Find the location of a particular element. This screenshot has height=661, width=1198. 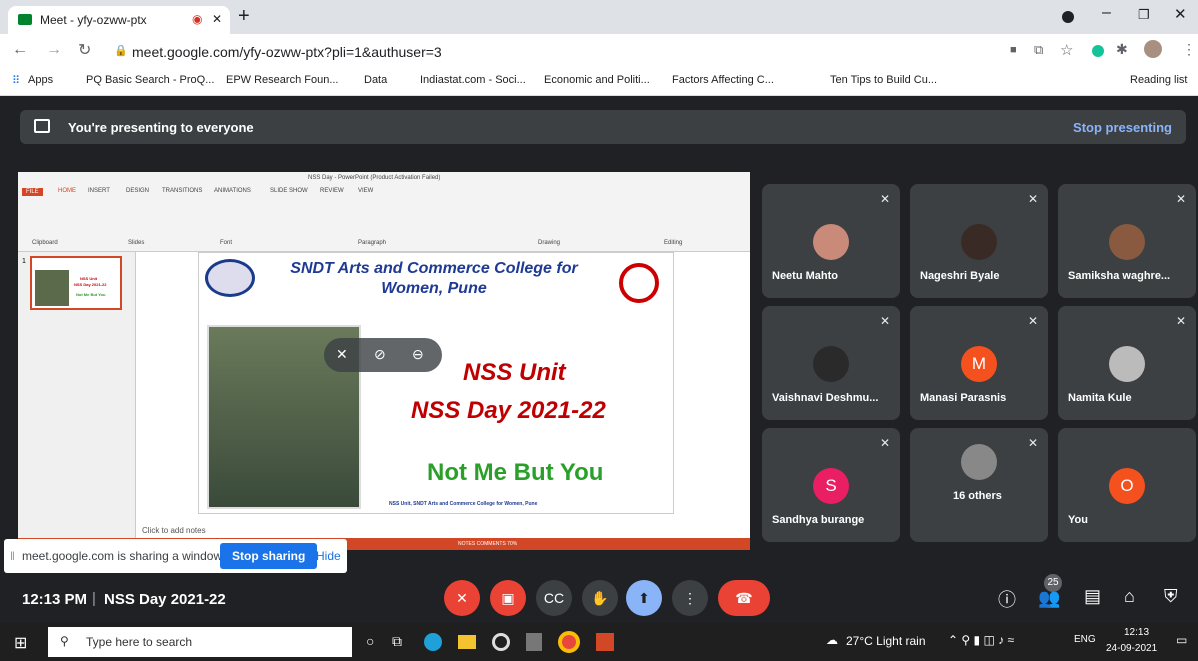

presenting-message: You're presenting to everyone is located at coordinates (161, 127).